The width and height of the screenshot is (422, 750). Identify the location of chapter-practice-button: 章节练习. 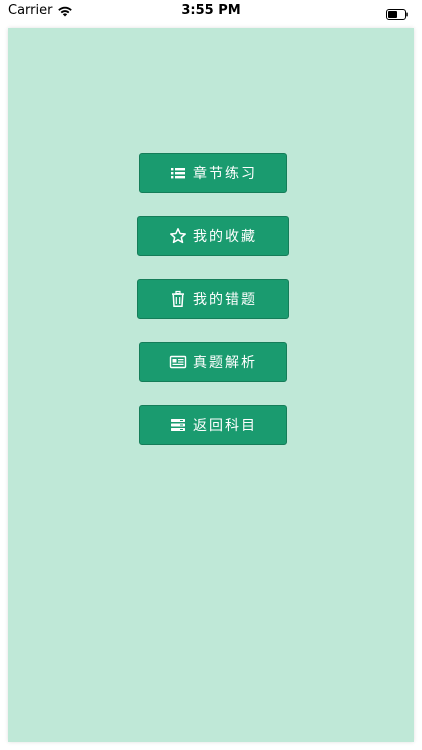
(213, 173).